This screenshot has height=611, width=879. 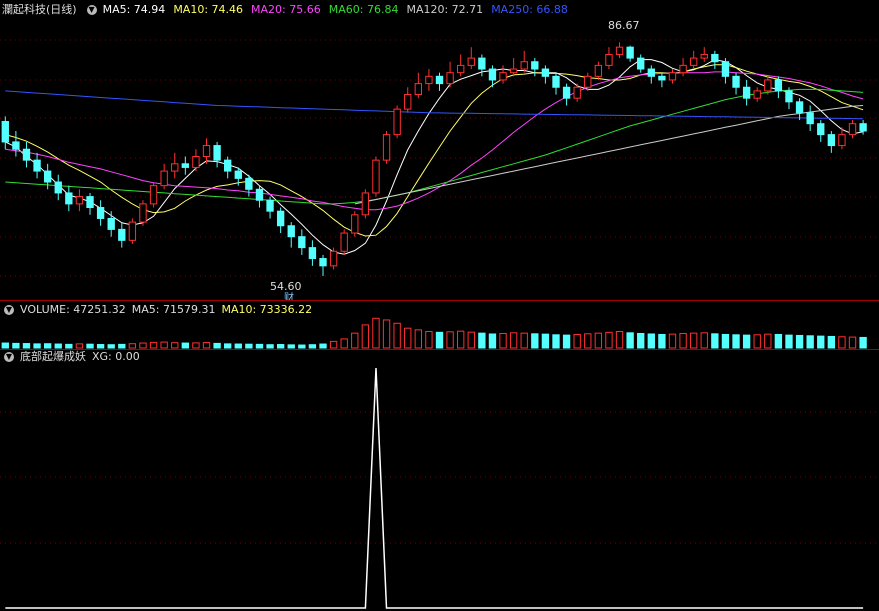 What do you see at coordinates (609, 155) in the screenshot?
I see `ma120-line` at bounding box center [609, 155].